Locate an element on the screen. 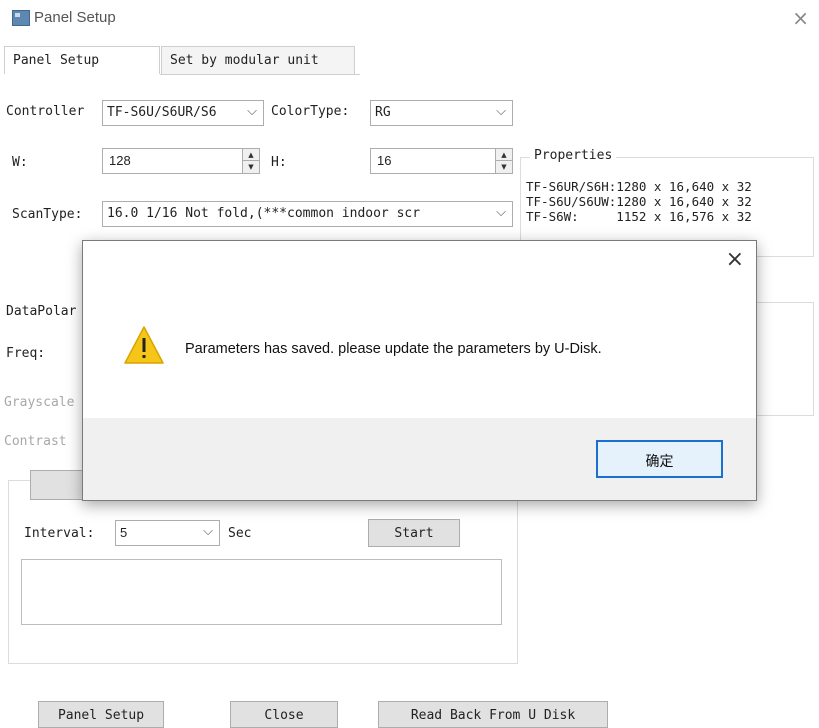 Image resolution: width=819 pixels, height=728 pixels. scantype-label: ScanType: is located at coordinates (47, 214).